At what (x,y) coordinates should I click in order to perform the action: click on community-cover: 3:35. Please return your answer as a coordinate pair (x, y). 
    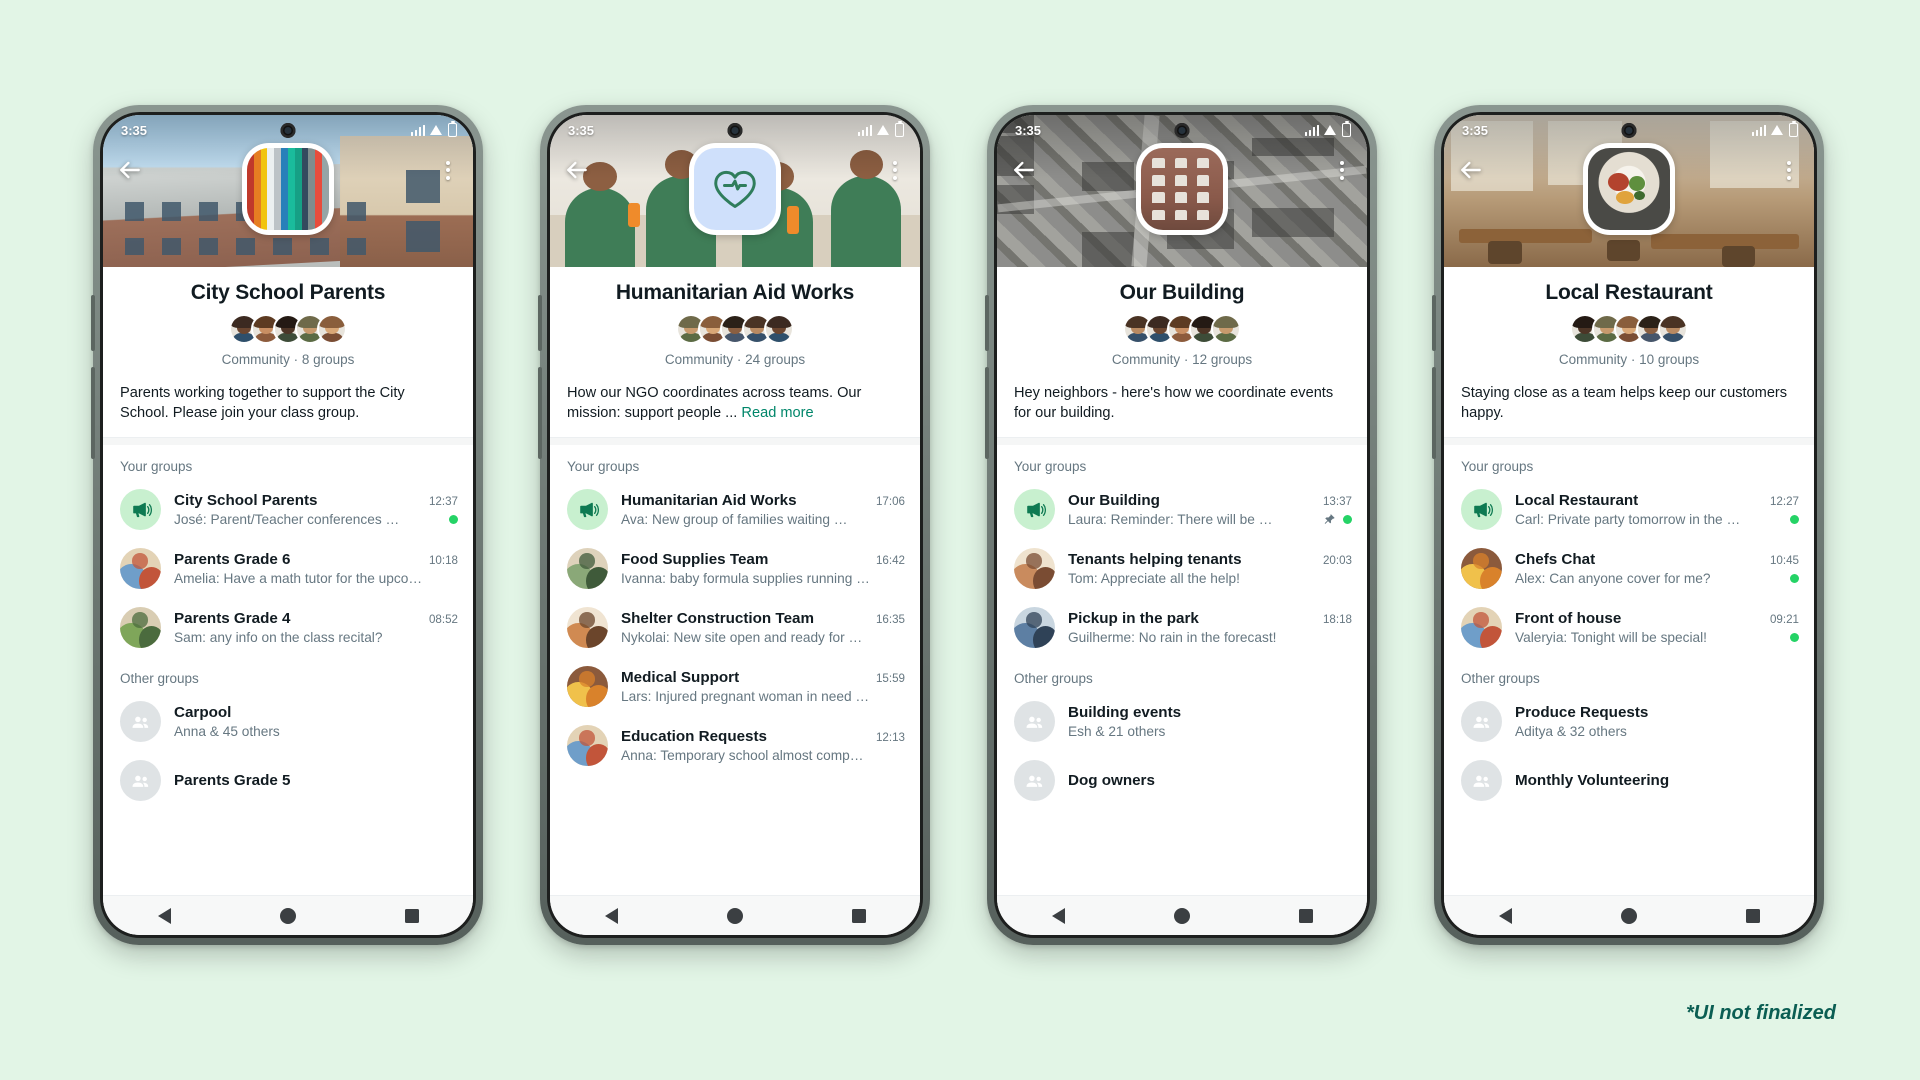
    Looking at the image, I should click on (288, 191).